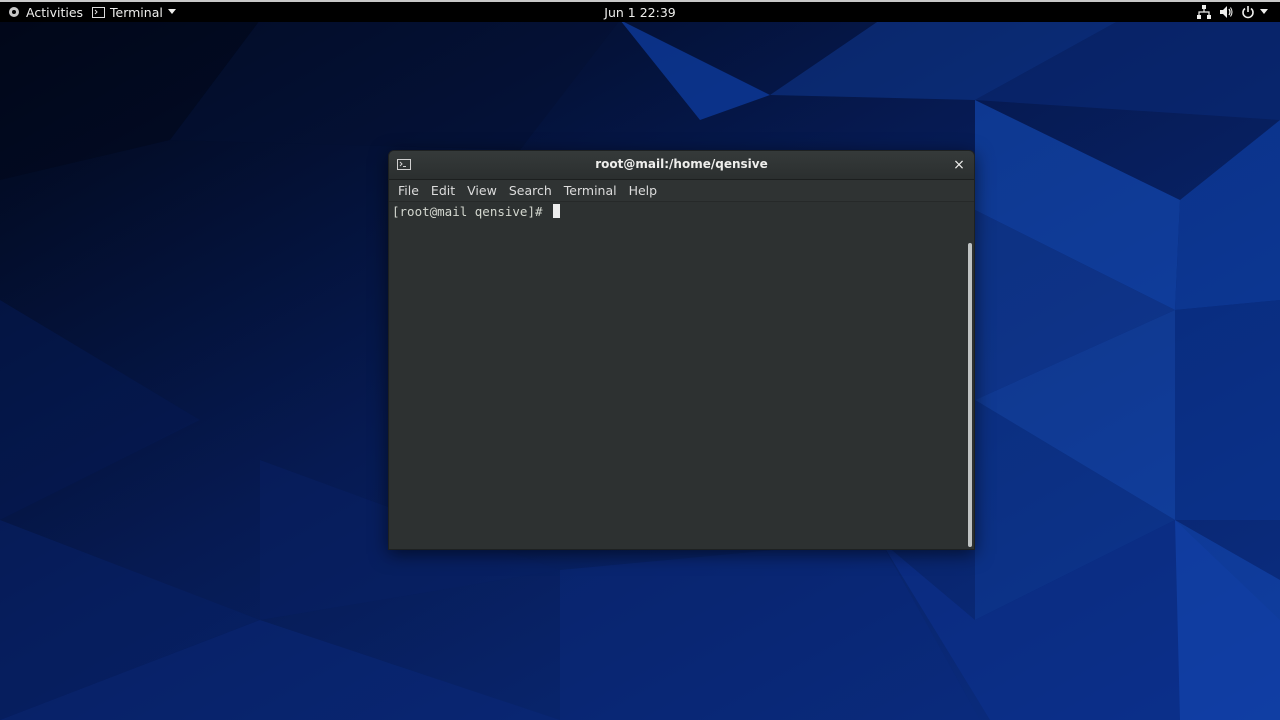 This screenshot has width=1280, height=720. I want to click on top-bar: Activities Terminal Jun 1 22:39, so click(640, 11).